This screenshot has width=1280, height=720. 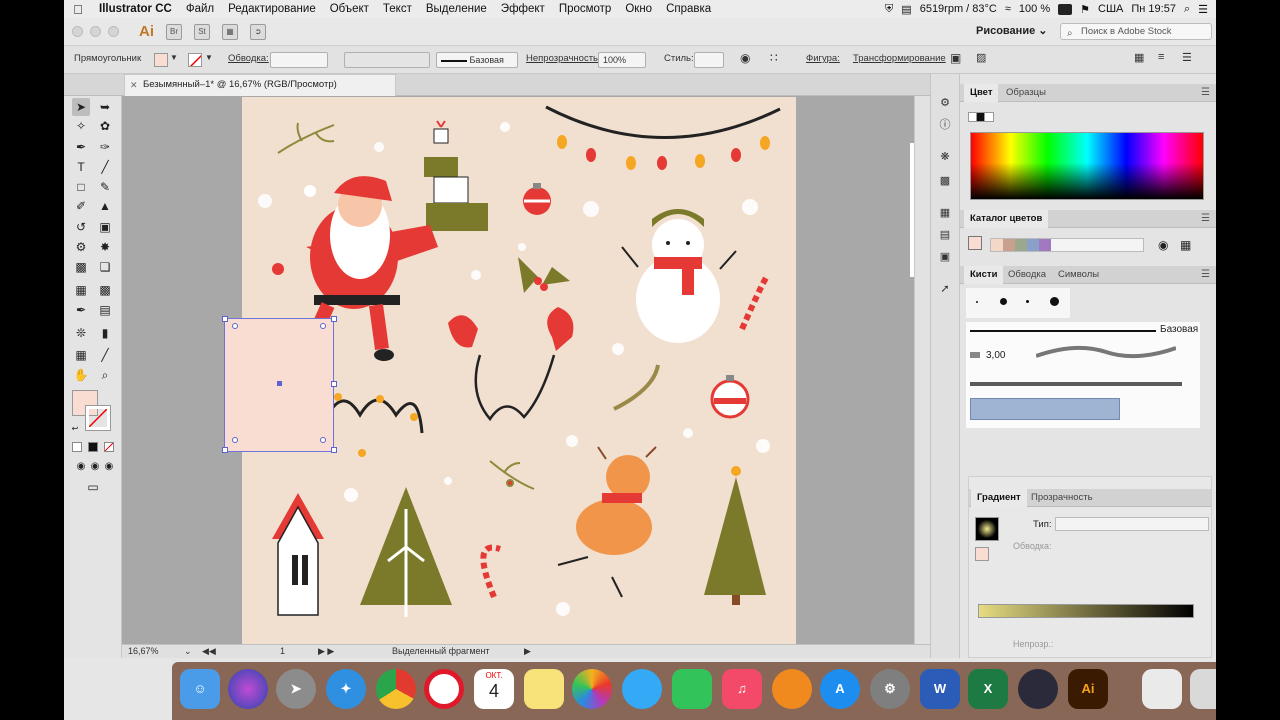 What do you see at coordinates (134, 85) in the screenshot?
I see `close-tab-icon: ✕` at bounding box center [134, 85].